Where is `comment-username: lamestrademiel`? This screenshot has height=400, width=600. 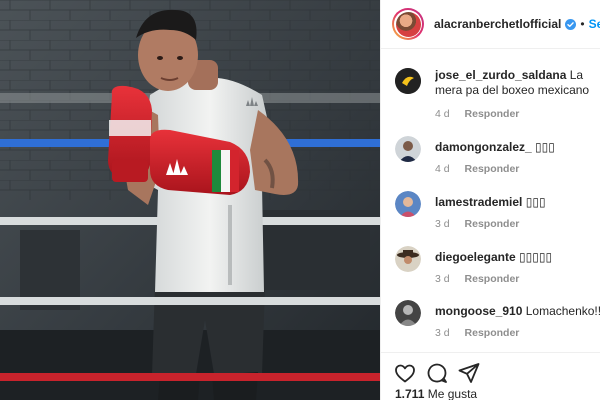 comment-username: lamestrademiel is located at coordinates (478, 202).